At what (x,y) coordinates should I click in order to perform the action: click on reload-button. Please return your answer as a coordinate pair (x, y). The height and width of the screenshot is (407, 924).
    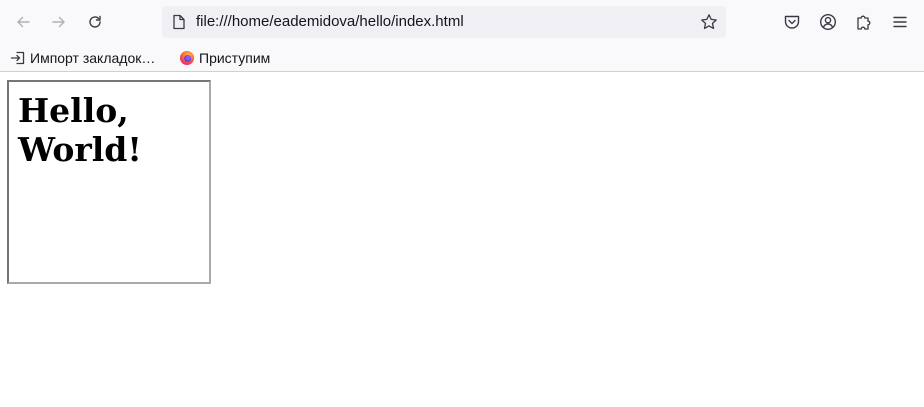
    Looking at the image, I should click on (95, 22).